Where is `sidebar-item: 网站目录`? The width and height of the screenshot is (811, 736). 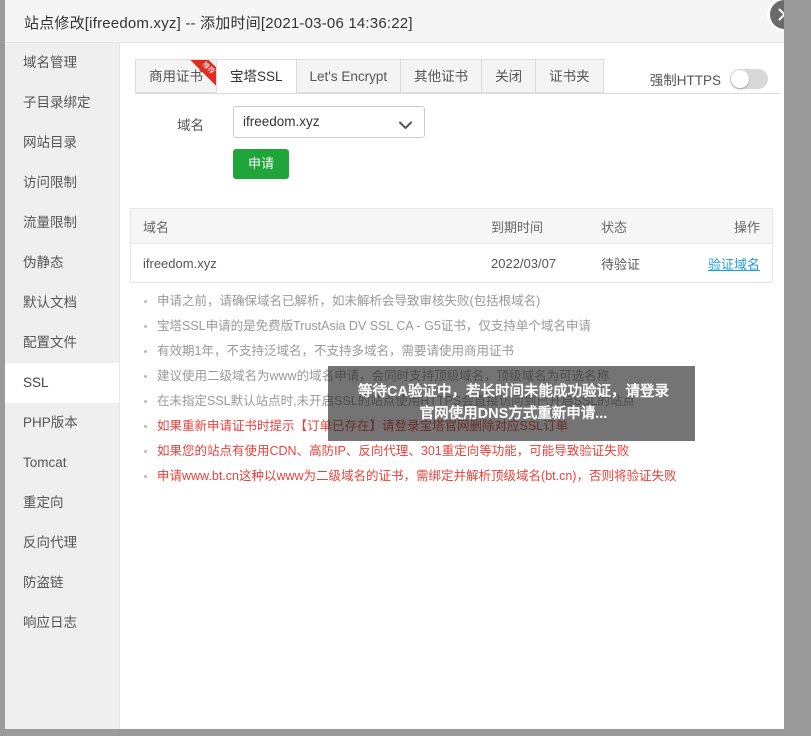
sidebar-item: 网站目录 is located at coordinates (62, 143).